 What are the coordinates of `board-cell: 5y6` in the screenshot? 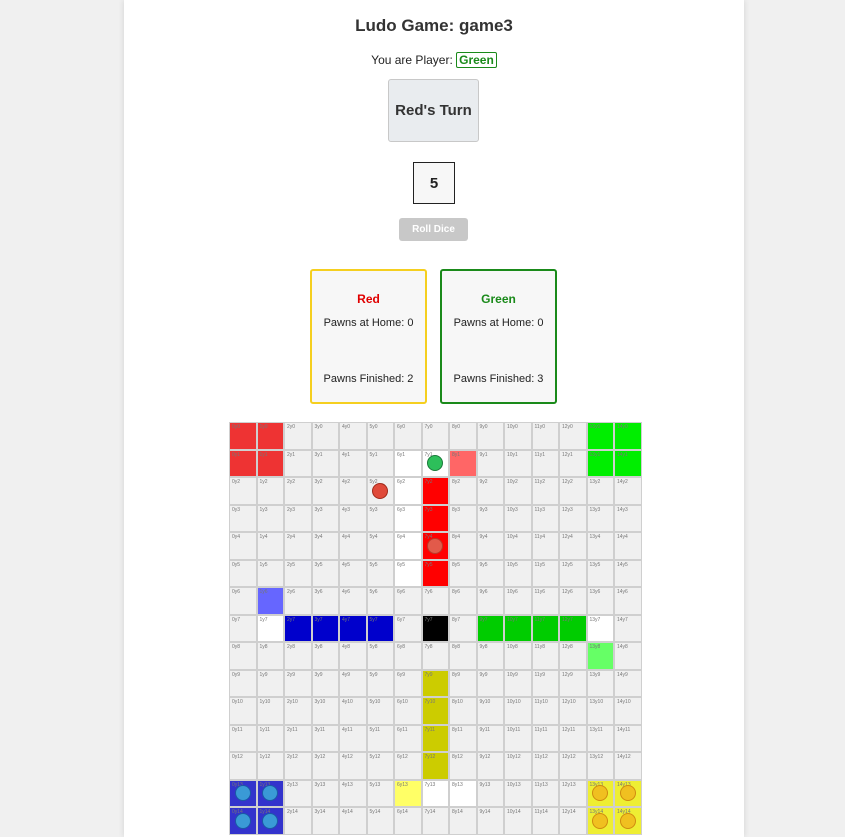 It's located at (380, 601).